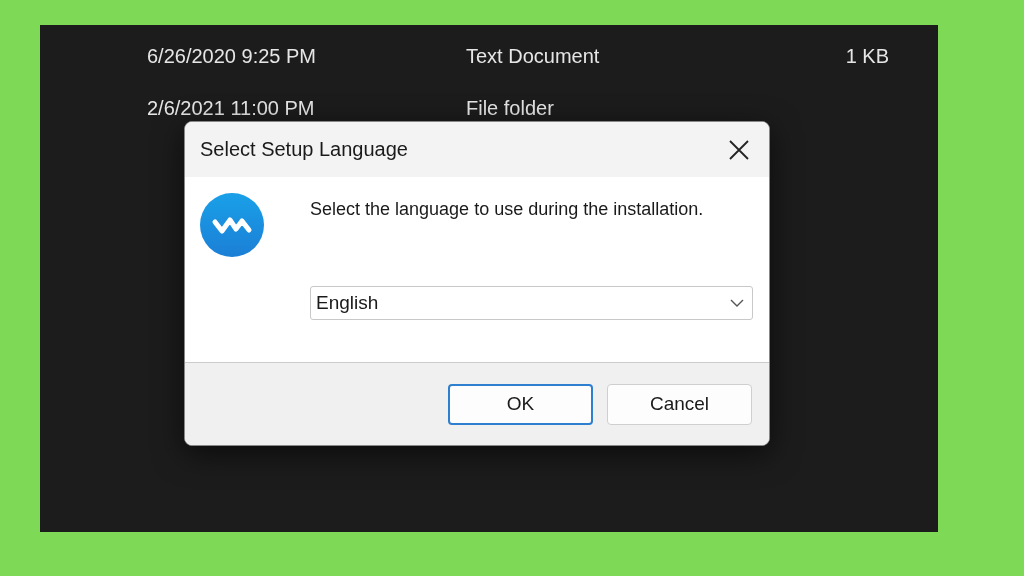 The width and height of the screenshot is (1024, 576). What do you see at coordinates (231, 108) in the screenshot?
I see `date-modified-text: 2/6/2021 11:00 PM` at bounding box center [231, 108].